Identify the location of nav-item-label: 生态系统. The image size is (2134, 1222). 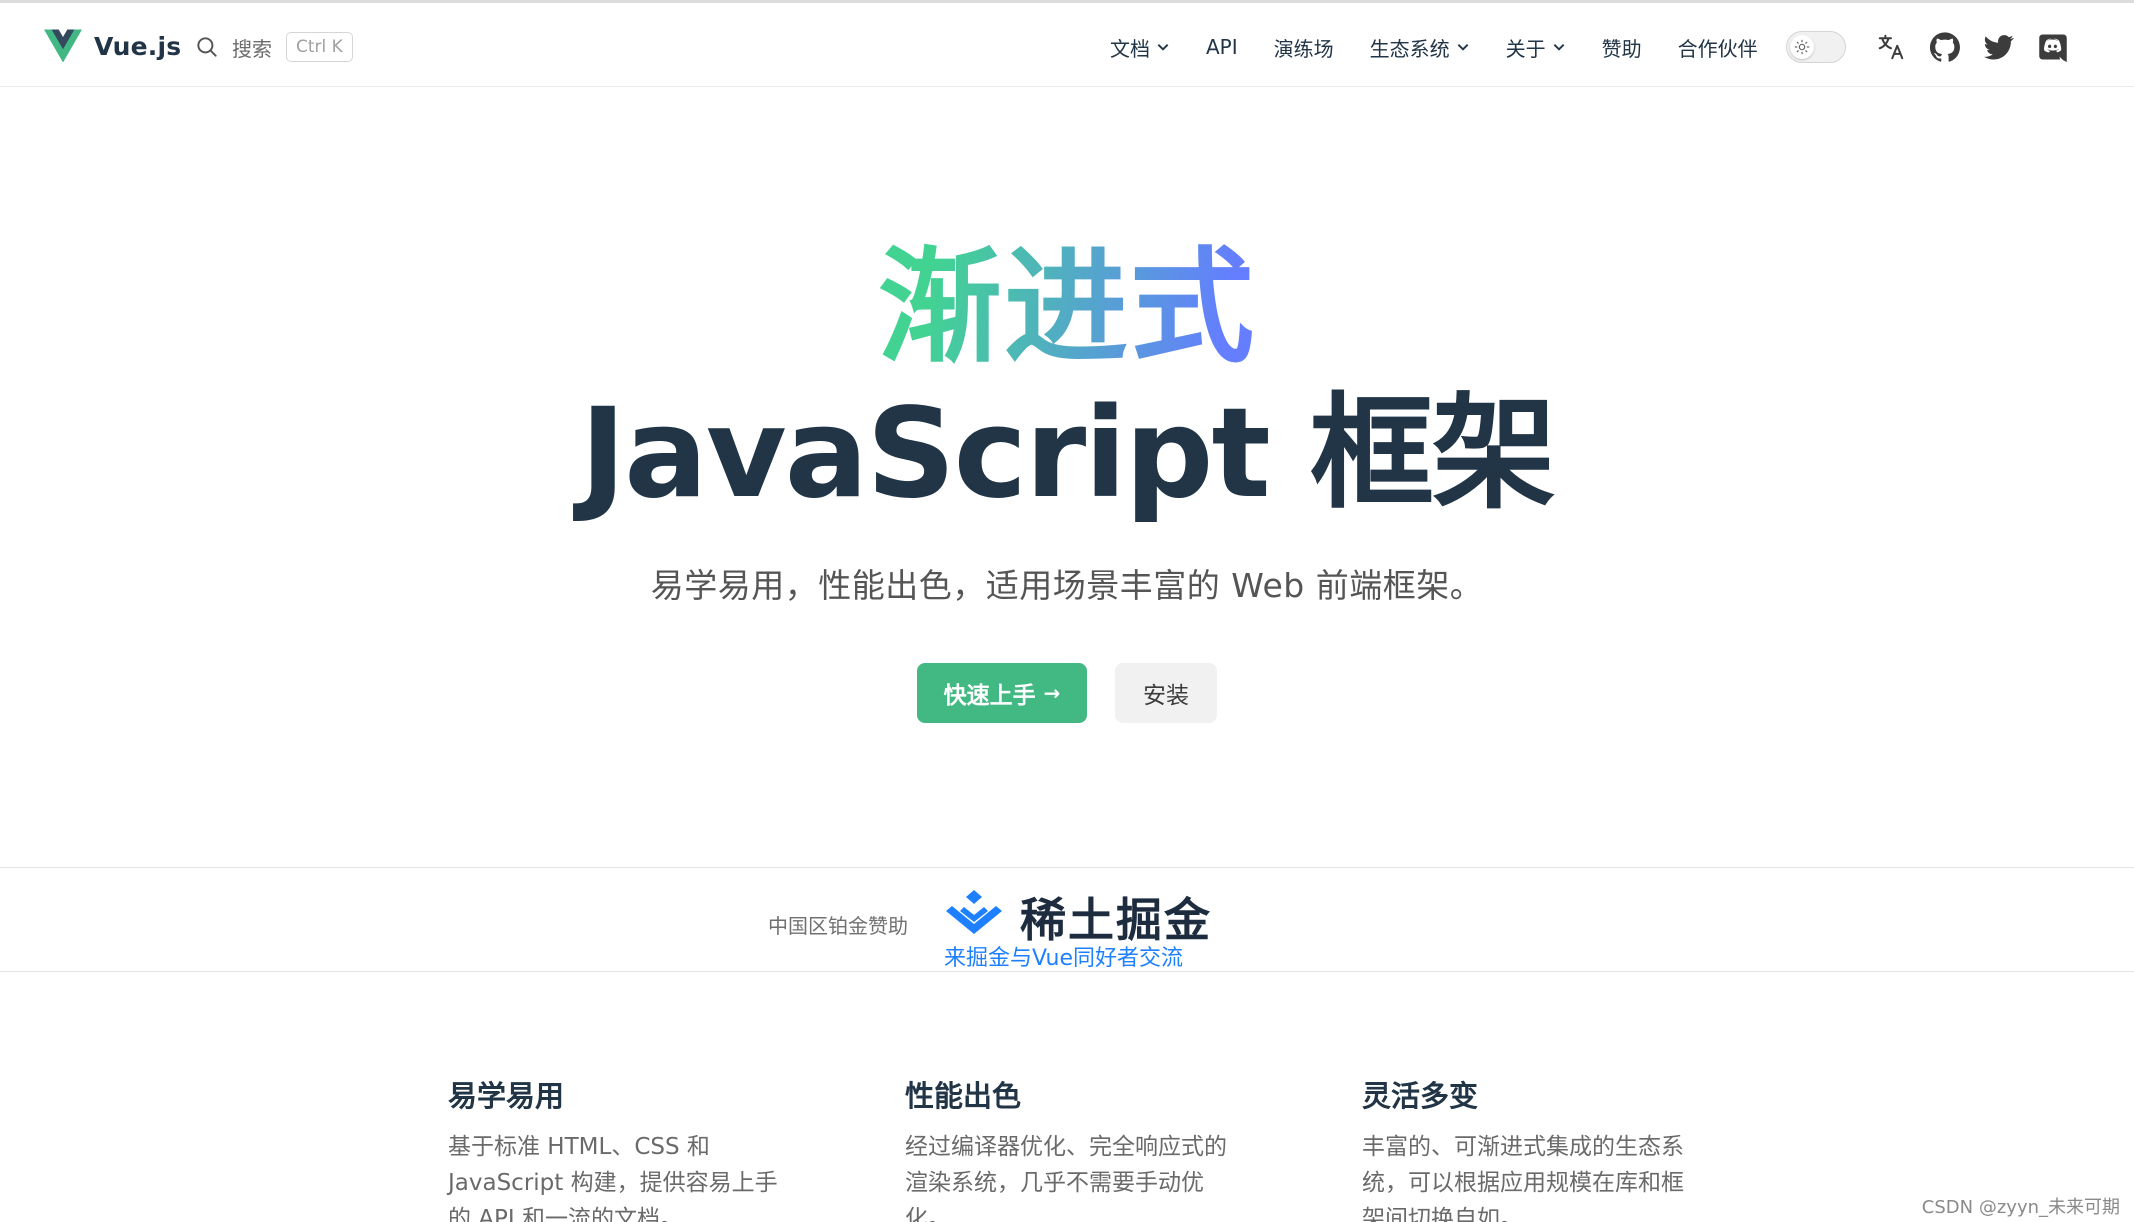
(1409, 48).